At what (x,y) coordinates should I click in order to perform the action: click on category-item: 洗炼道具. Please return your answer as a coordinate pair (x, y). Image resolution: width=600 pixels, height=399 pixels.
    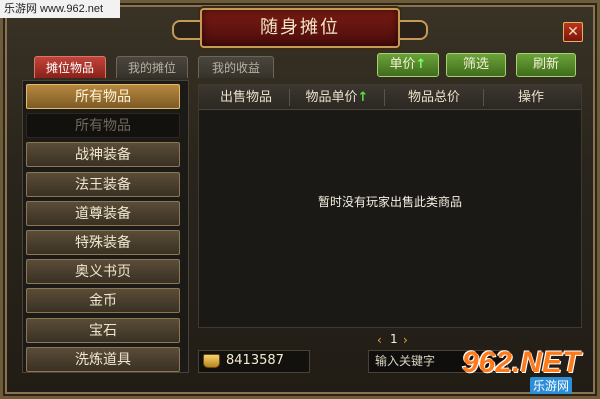
    Looking at the image, I should click on (103, 359).